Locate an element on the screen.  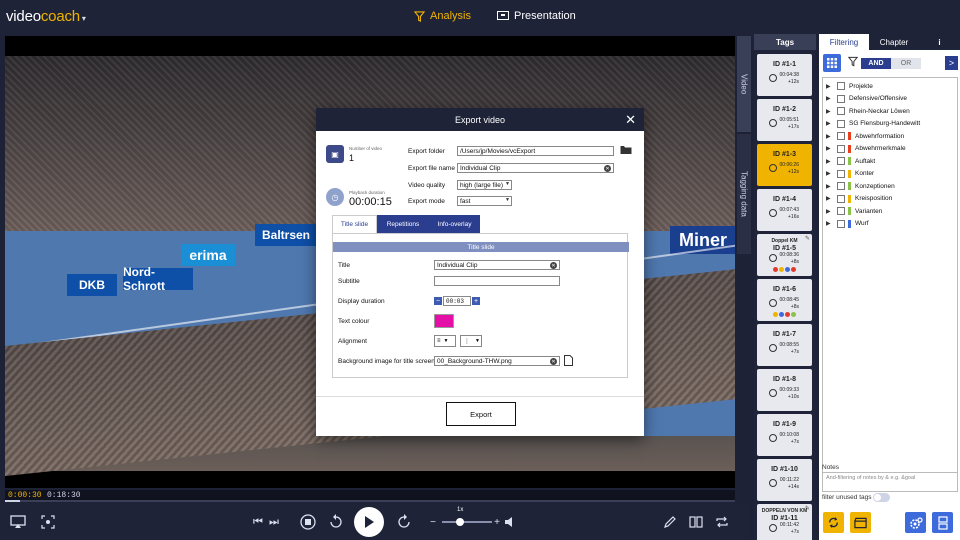
export-file-name-field: Individual Clip ✕ is located at coordinates (535, 168).